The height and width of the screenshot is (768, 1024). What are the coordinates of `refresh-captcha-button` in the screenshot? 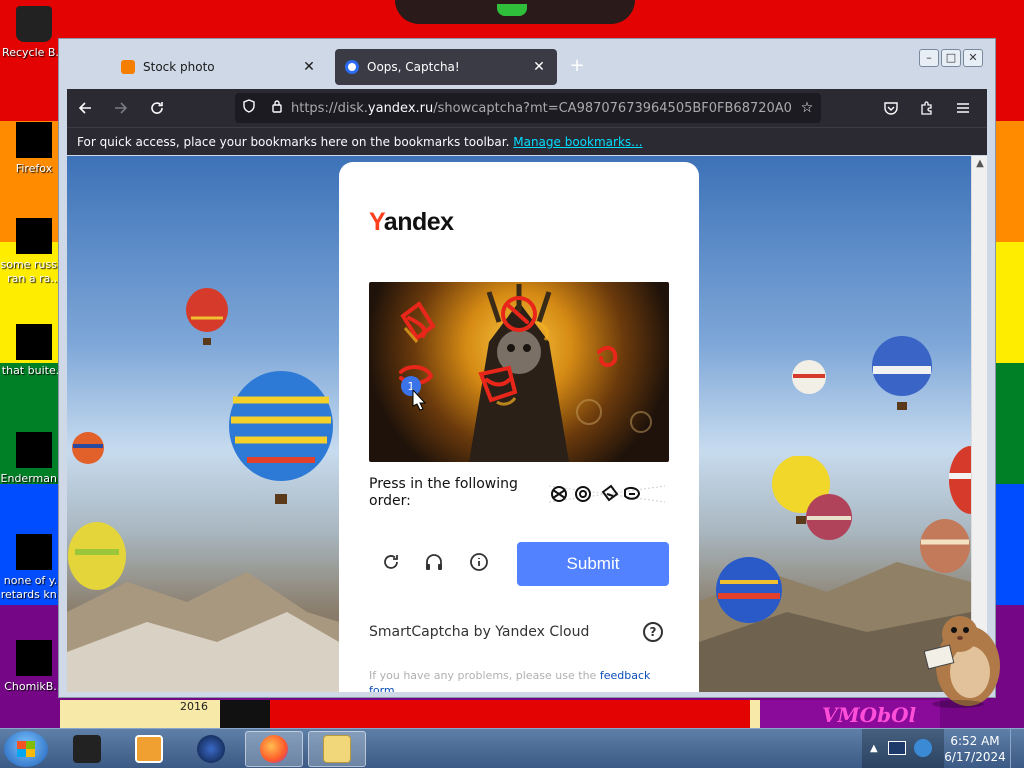 It's located at (391, 564).